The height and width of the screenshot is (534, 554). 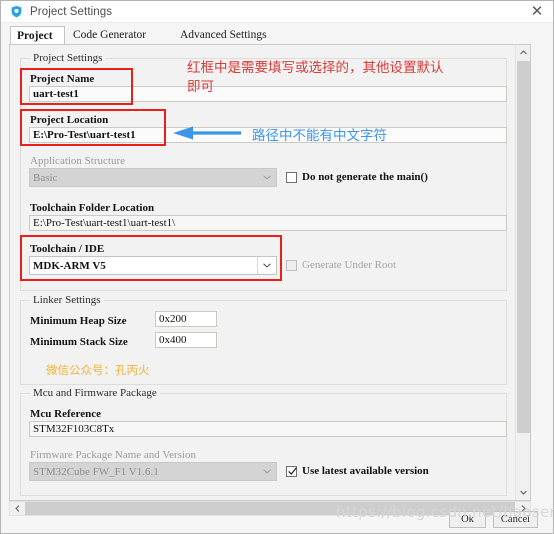 What do you see at coordinates (153, 177) in the screenshot?
I see `application-structure-select: Basic` at bounding box center [153, 177].